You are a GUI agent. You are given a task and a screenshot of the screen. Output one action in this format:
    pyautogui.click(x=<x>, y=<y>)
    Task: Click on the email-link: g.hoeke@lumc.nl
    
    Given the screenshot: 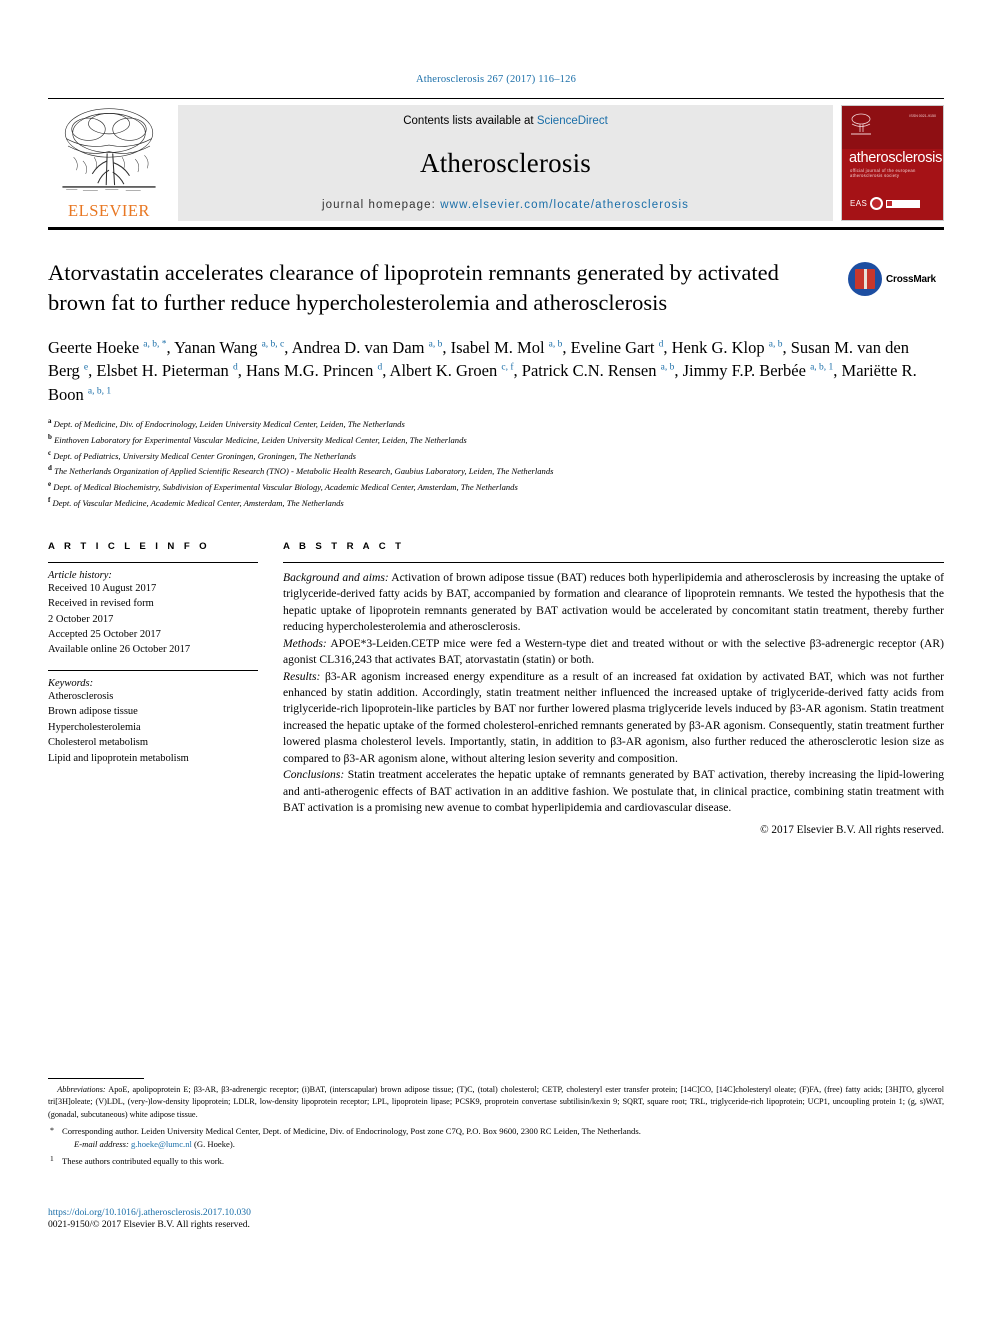 What is the action you would take?
    pyautogui.click(x=161, y=1144)
    